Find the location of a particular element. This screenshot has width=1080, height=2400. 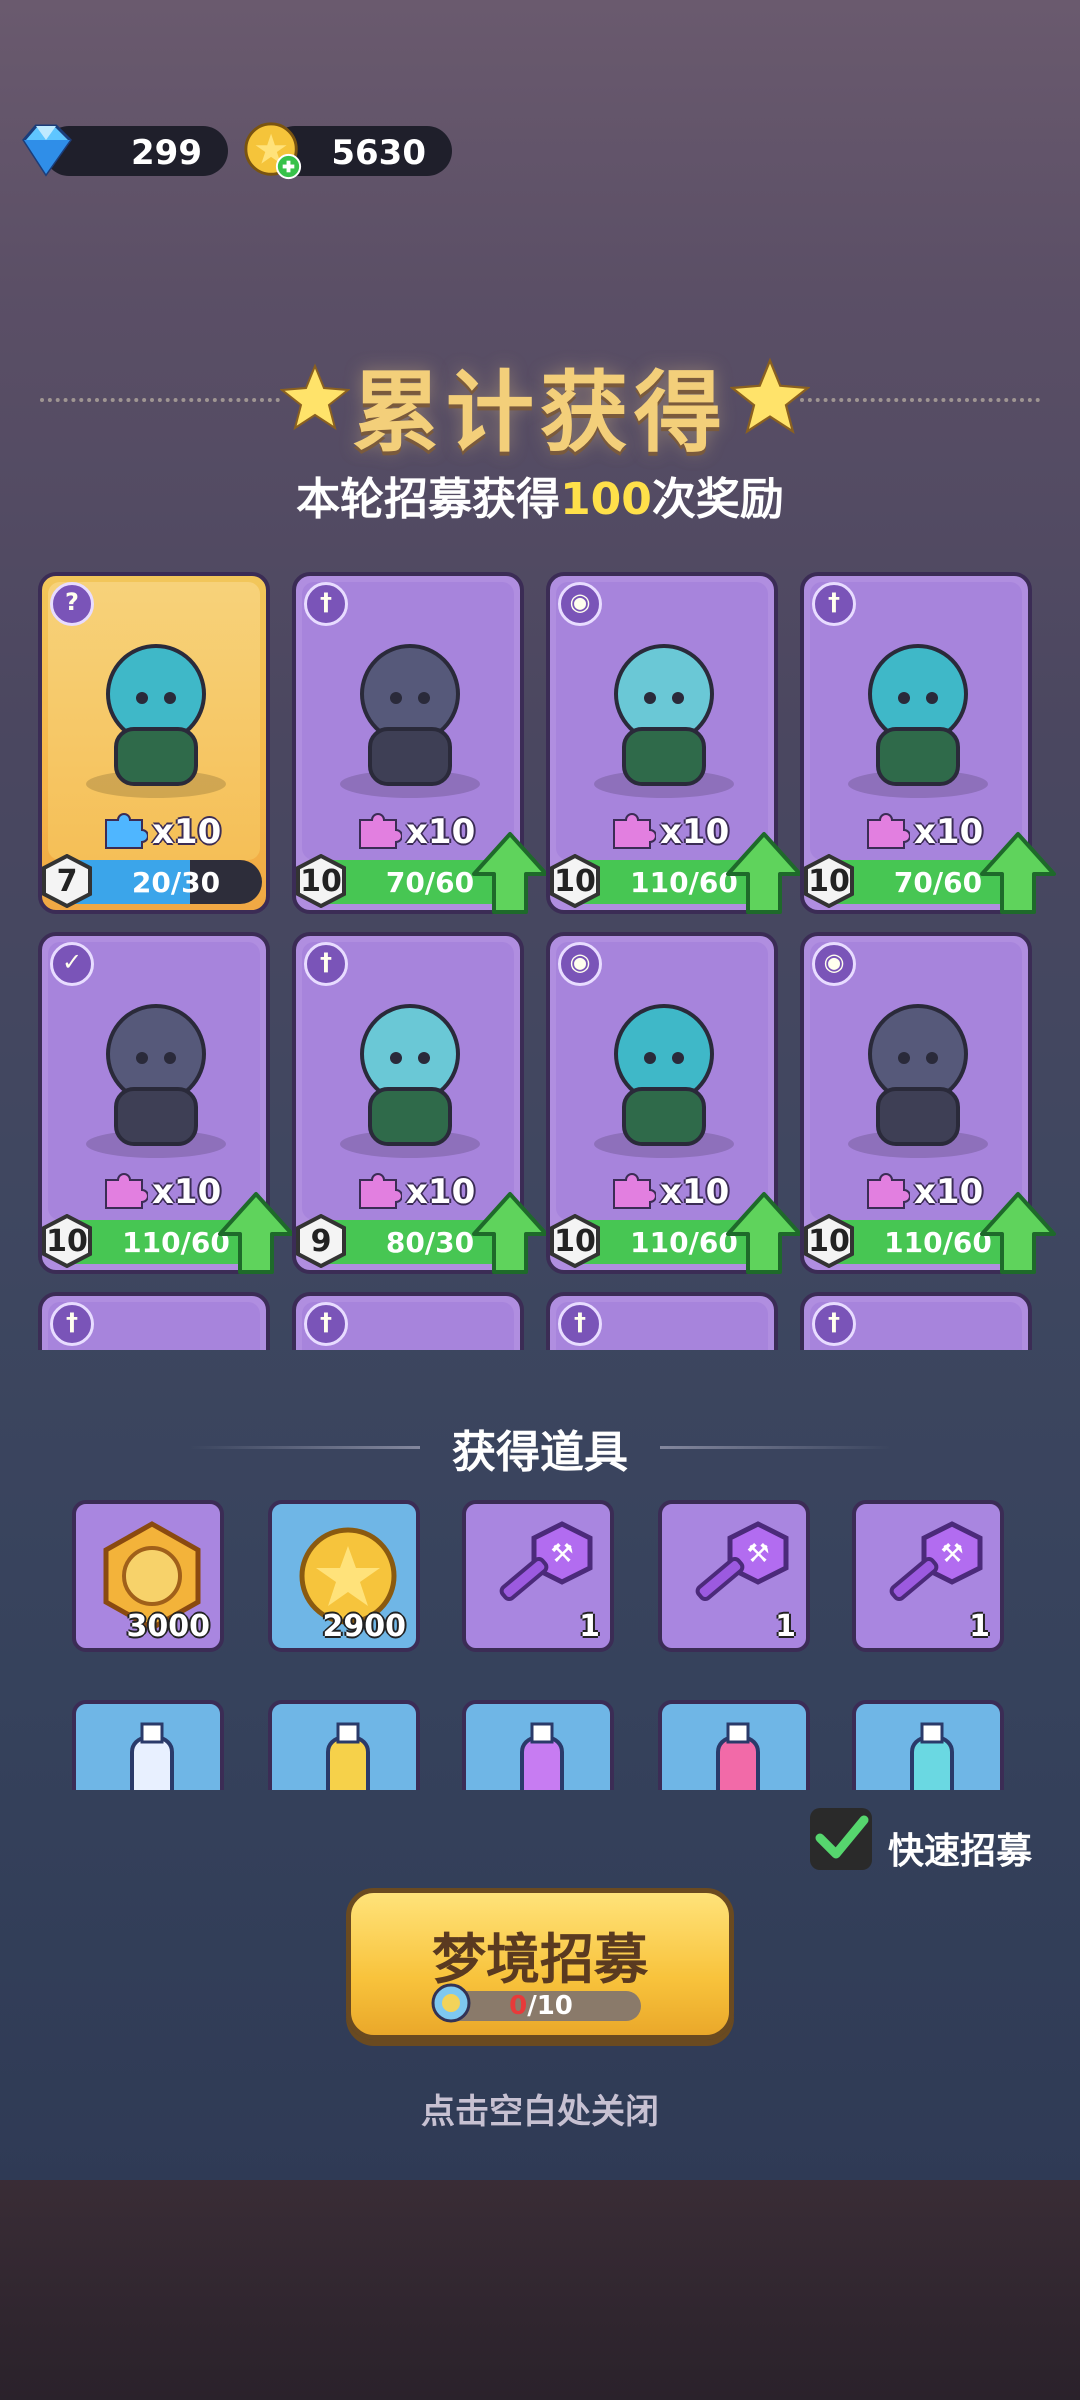

diamond-icon is located at coordinates (47, 150).